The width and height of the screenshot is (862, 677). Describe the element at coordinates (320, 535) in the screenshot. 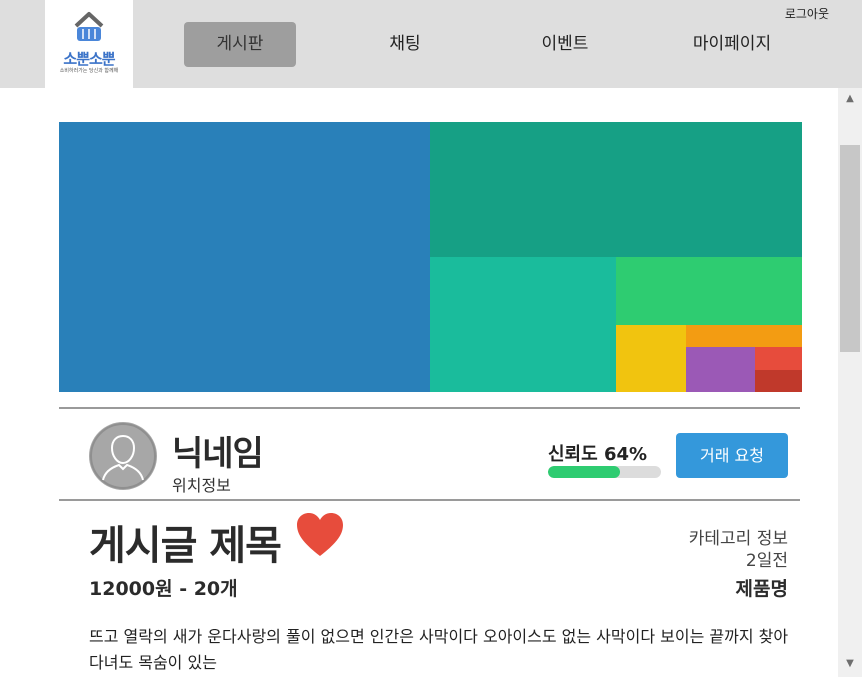

I see `heart-icon` at that location.